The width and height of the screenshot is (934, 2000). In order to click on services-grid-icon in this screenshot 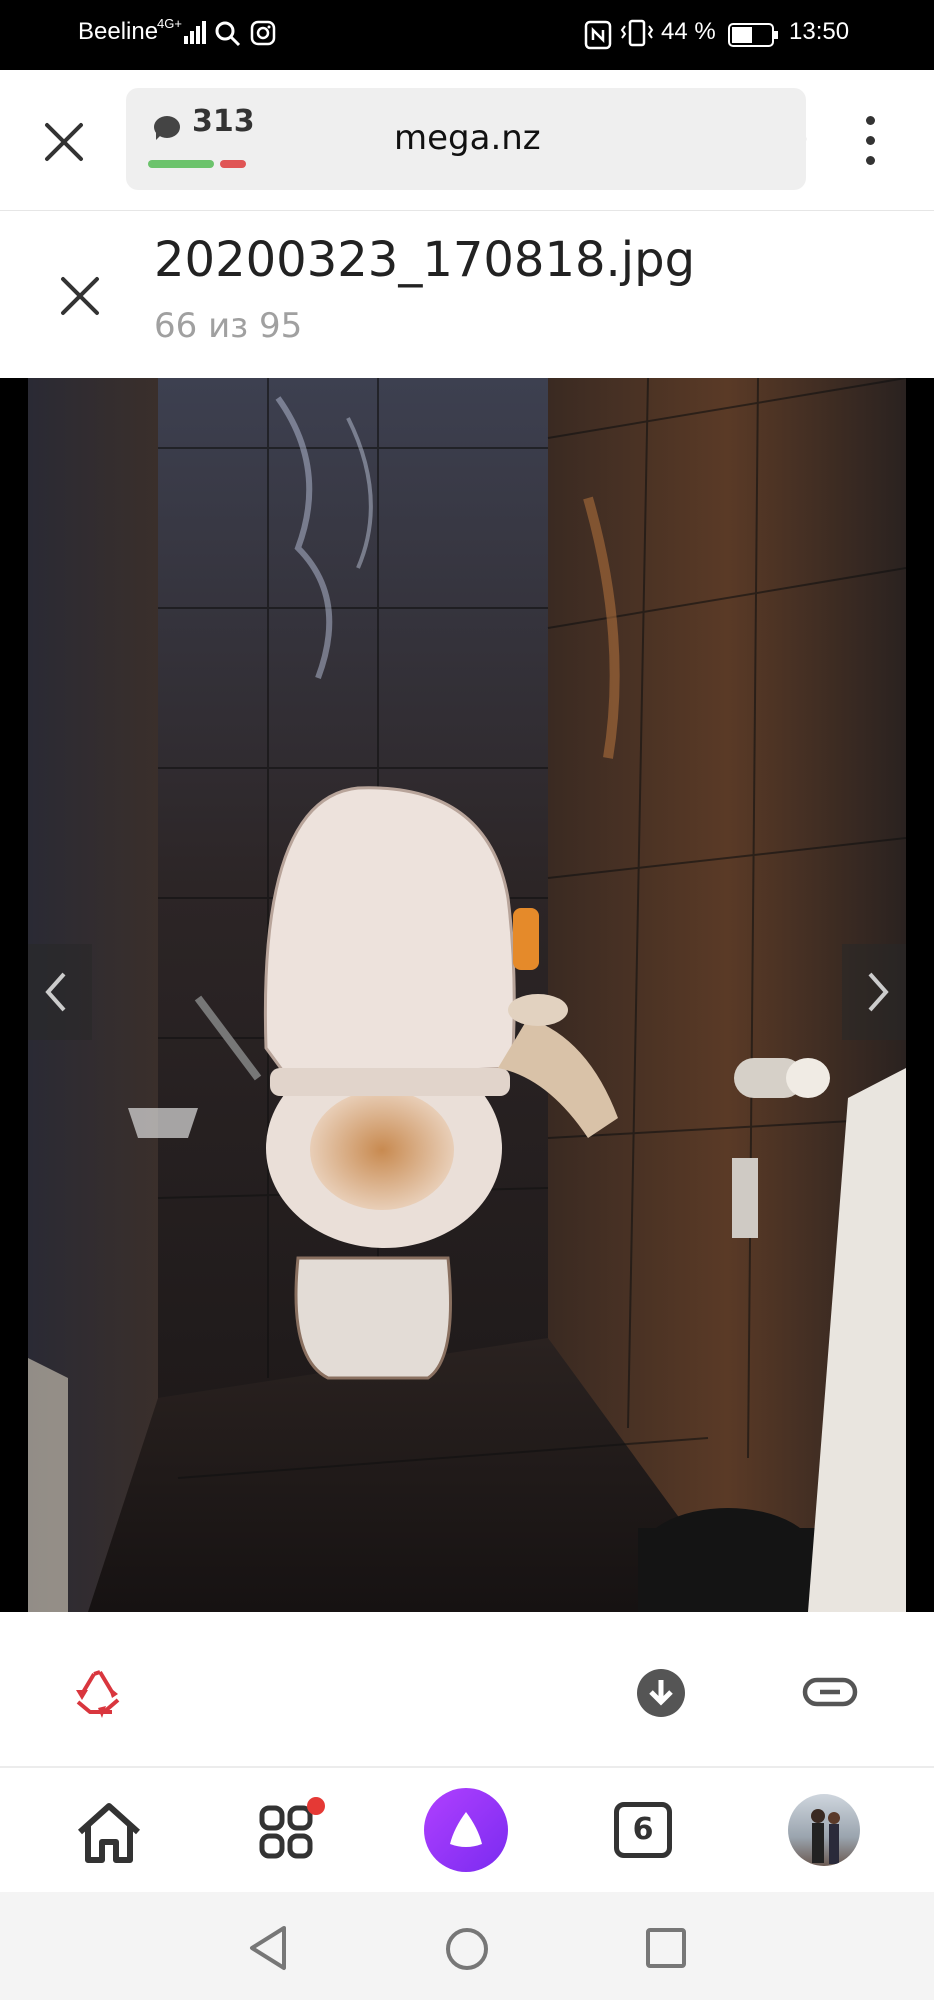, I will do `click(293, 1831)`.